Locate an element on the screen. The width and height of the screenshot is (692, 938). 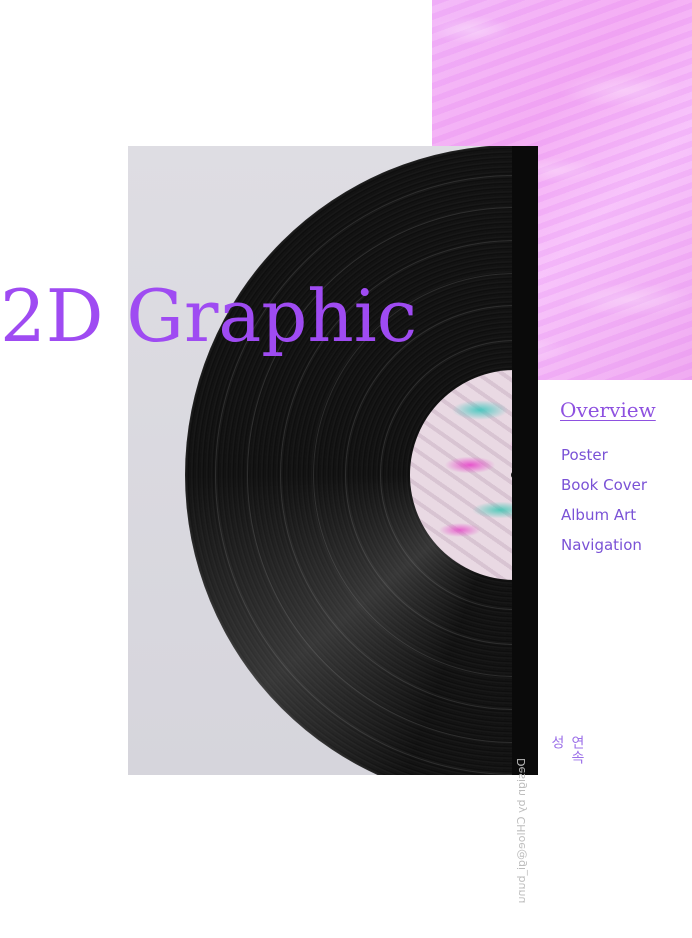
overview-nav-list: Poster Book Cover Album Art Navigation is located at coordinates (604, 503).